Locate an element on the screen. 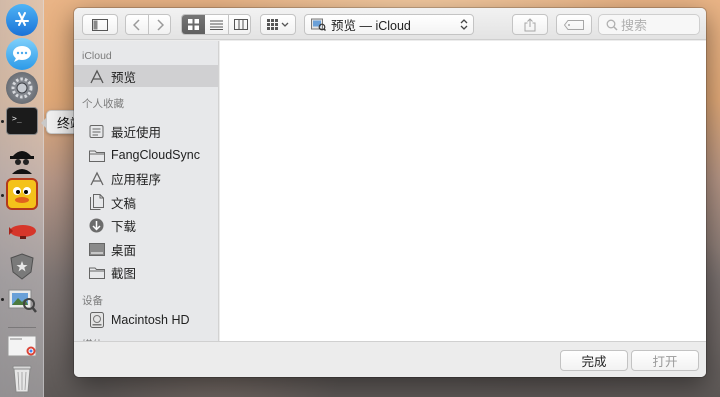 This screenshot has width=720, height=397. search-field: 搜索 is located at coordinates (649, 24).